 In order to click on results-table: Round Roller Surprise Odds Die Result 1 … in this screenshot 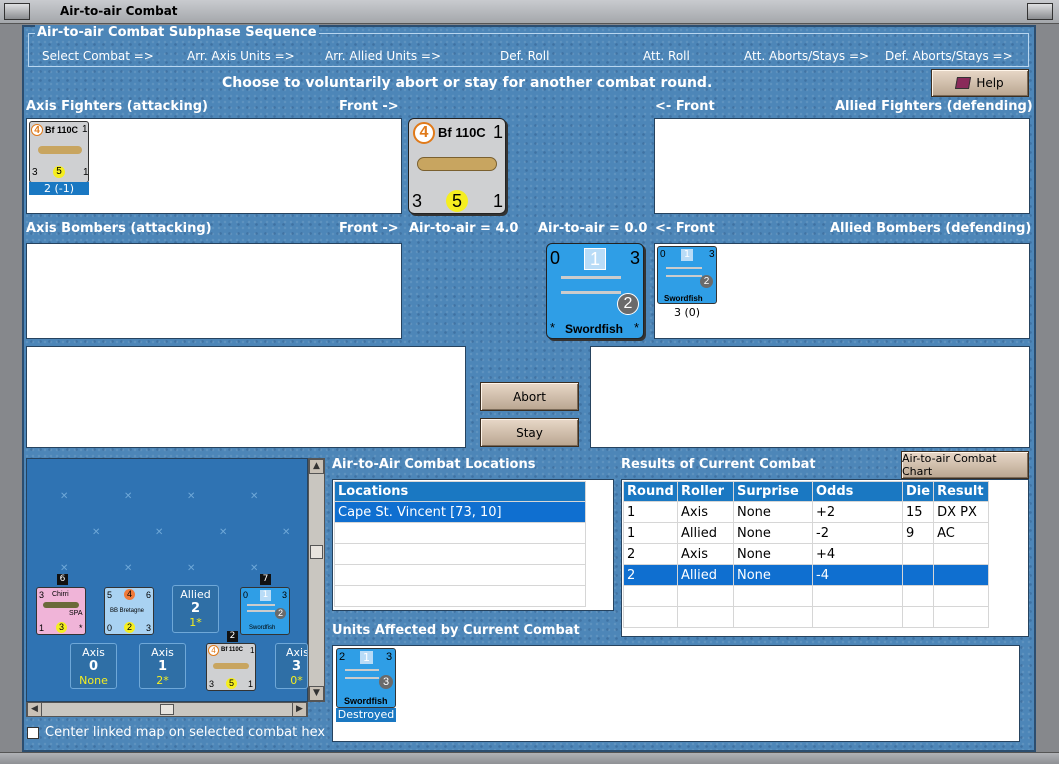, I will do `click(806, 554)`.